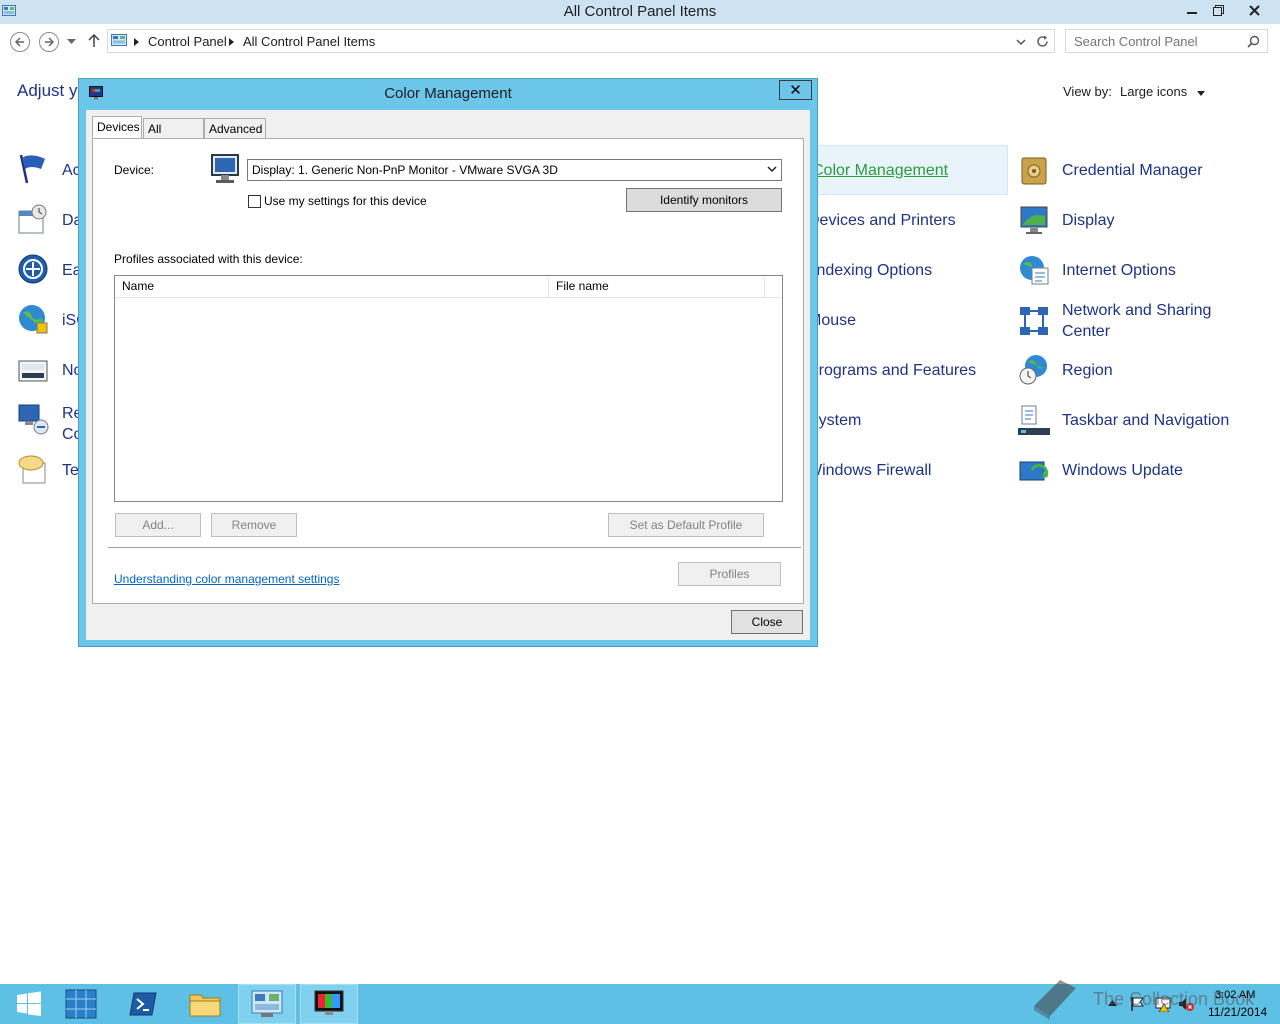 Image resolution: width=1280 pixels, height=1024 pixels. Describe the element at coordinates (1086, 331) in the screenshot. I see `cp-item-label-line2: Center` at that location.